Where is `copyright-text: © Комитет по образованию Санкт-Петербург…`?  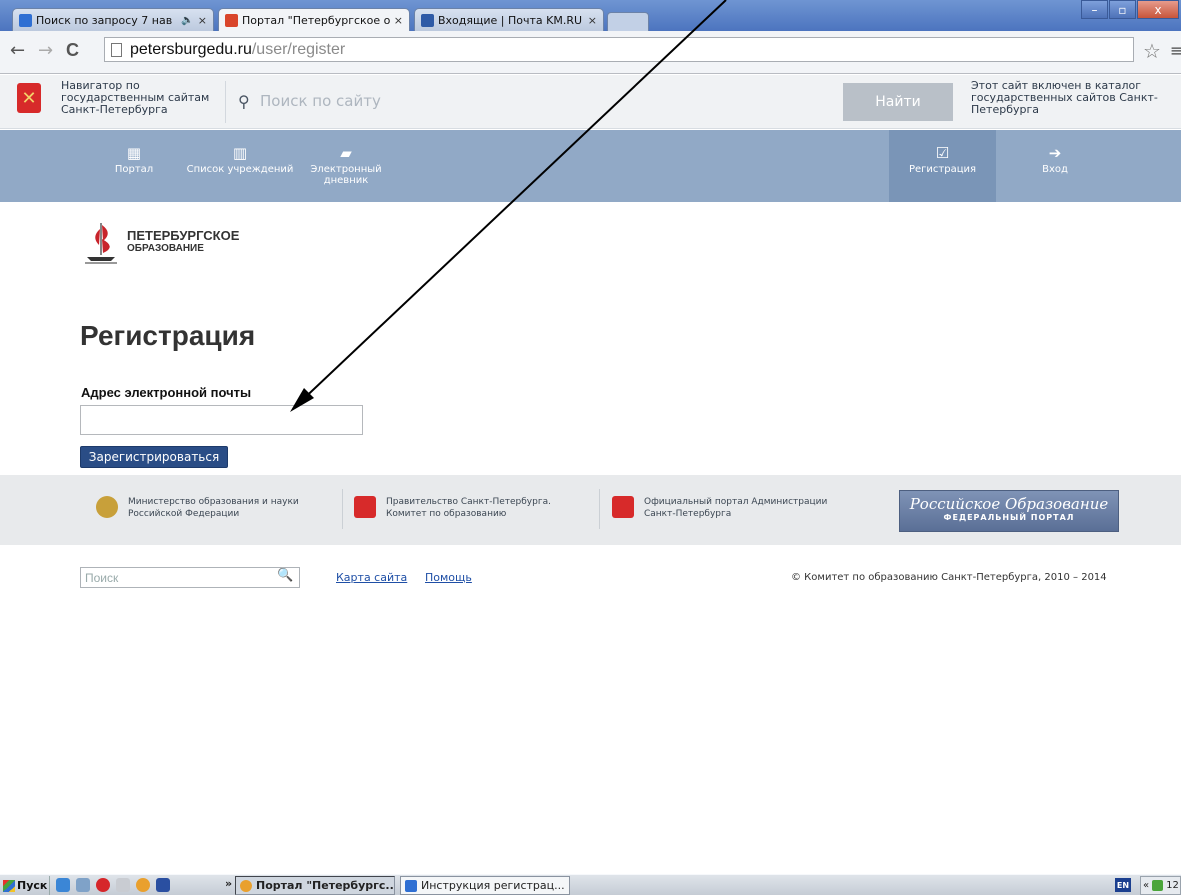 copyright-text: © Комитет по образованию Санкт-Петербург… is located at coordinates (949, 577).